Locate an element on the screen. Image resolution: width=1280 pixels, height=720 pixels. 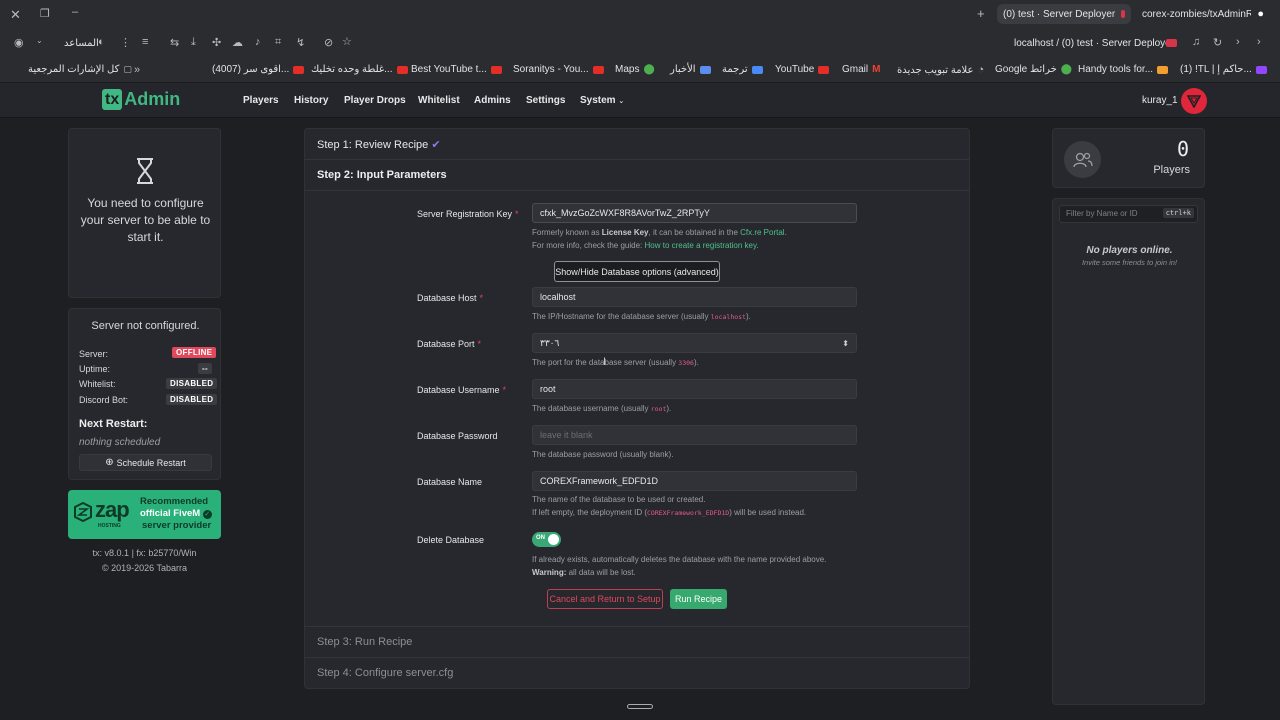
nav-admins: Admins is located at coordinates (492, 100).